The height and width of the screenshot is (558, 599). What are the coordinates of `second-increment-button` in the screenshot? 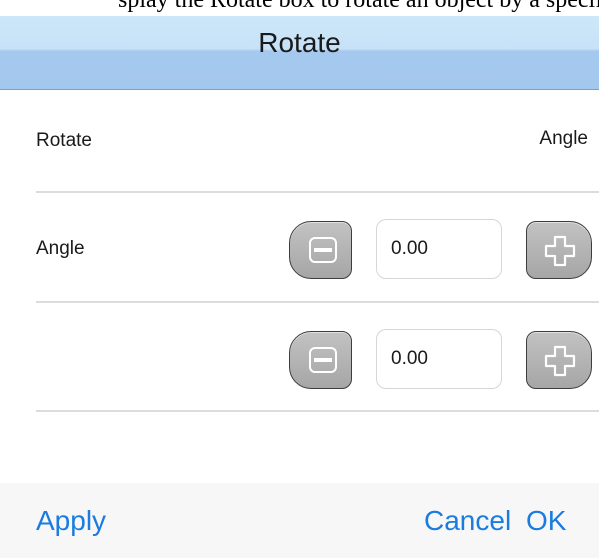 It's located at (559, 360).